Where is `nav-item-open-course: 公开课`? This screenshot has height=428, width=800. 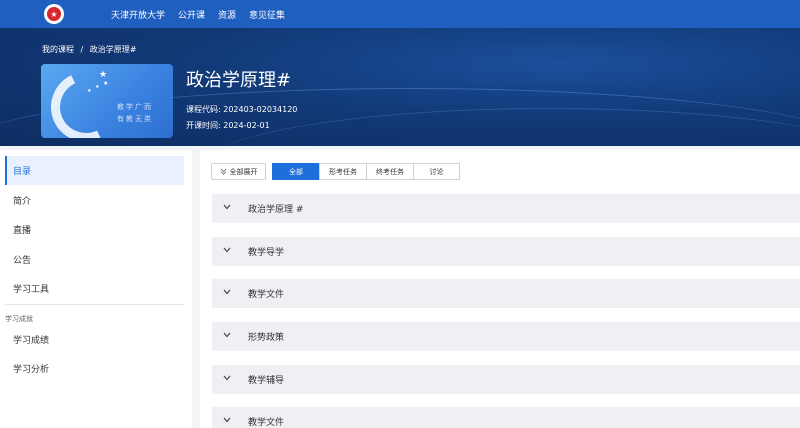
nav-item-open-course: 公开课 is located at coordinates (191, 14).